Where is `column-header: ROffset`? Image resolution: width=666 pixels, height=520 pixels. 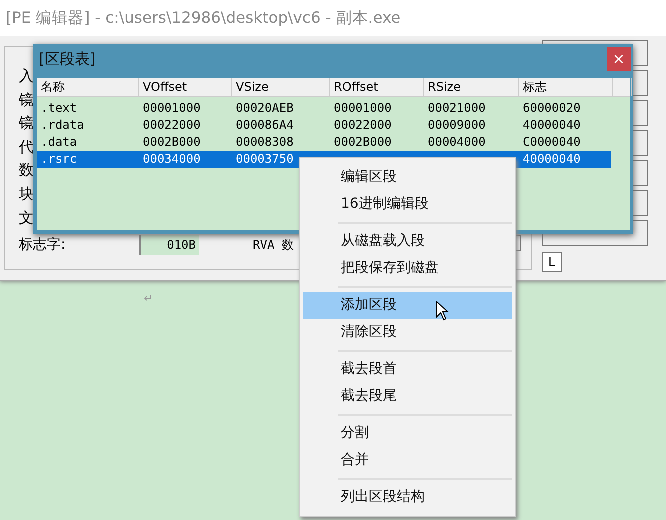 column-header: ROffset is located at coordinates (377, 87).